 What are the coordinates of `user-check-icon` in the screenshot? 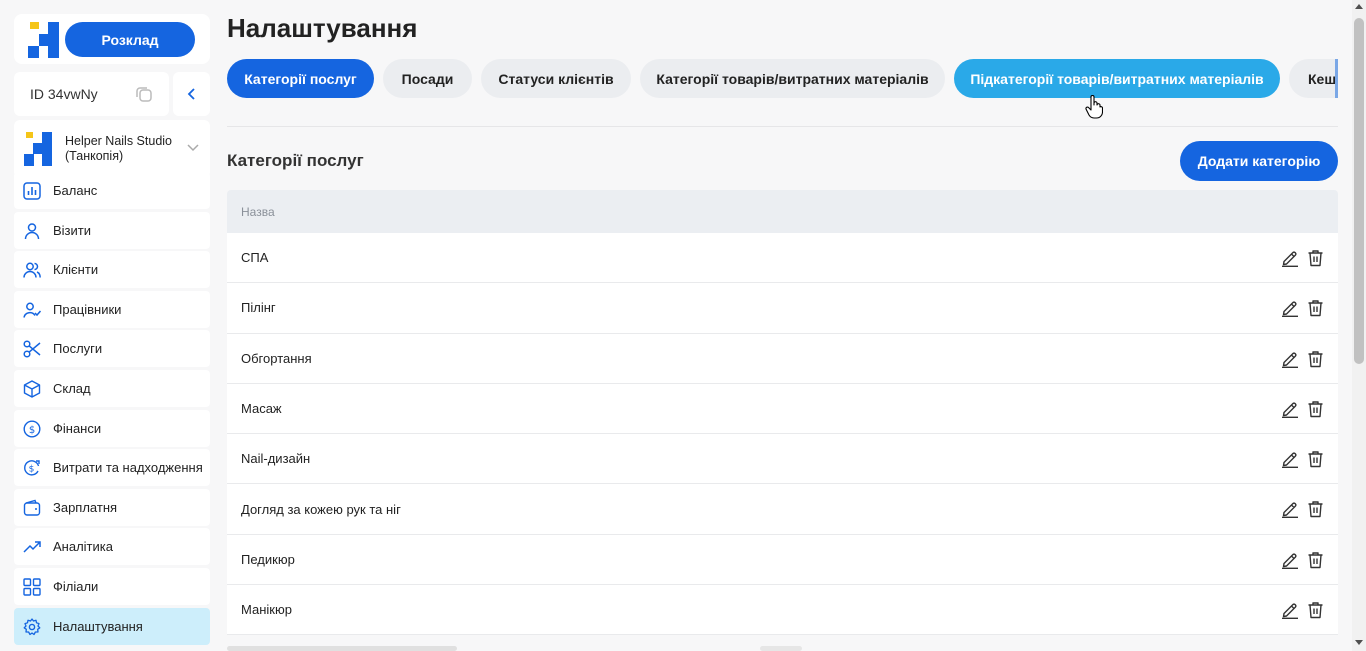 It's located at (32, 310).